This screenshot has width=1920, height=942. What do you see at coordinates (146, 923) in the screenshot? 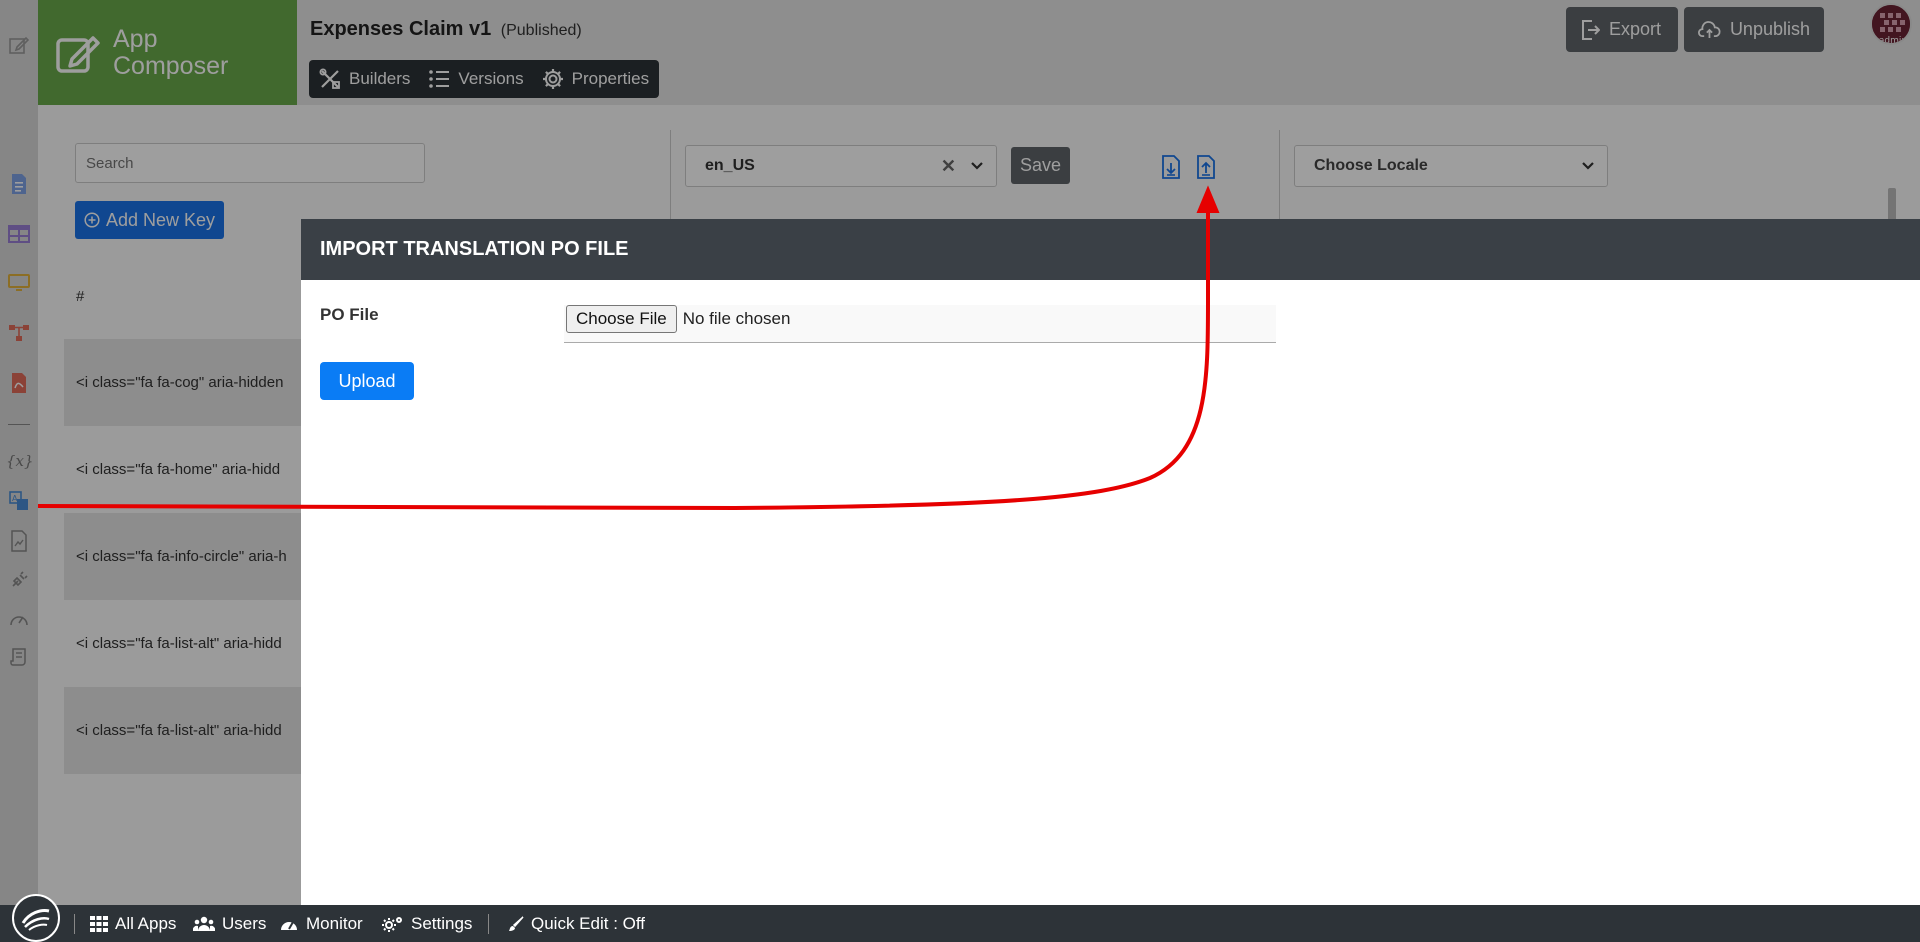
I see `all-apps-label: All Apps` at bounding box center [146, 923].